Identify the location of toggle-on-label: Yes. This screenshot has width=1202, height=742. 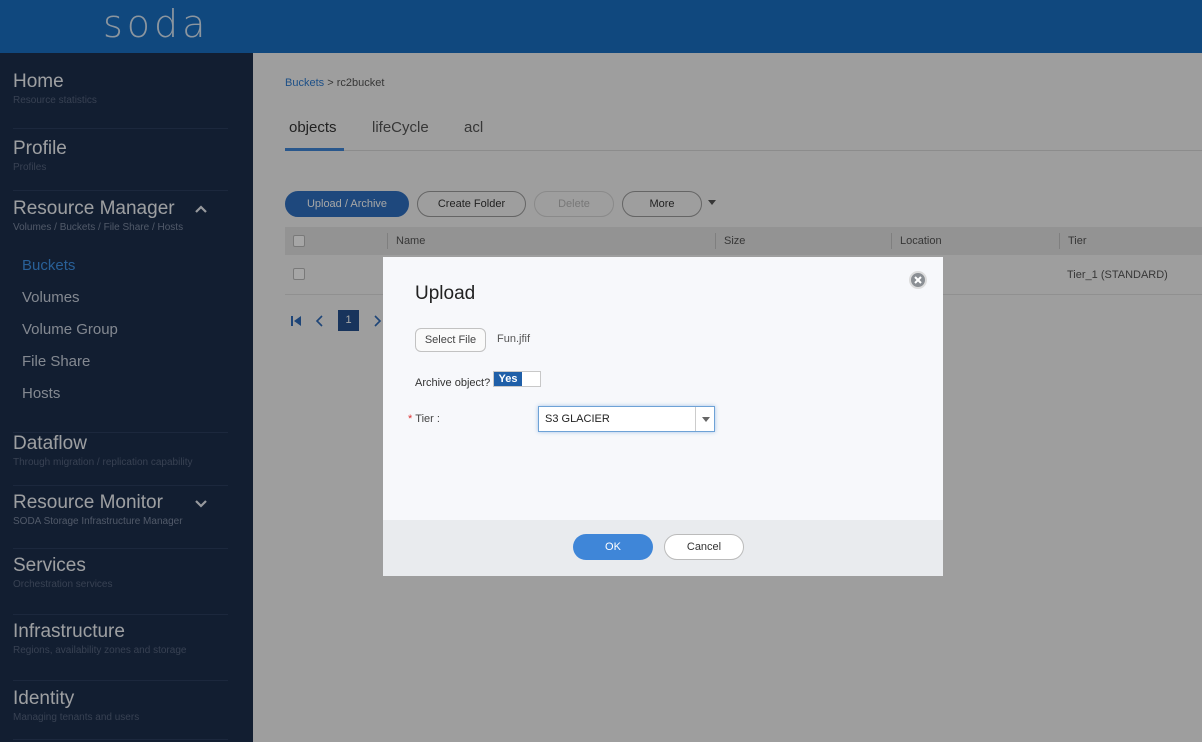
(508, 379).